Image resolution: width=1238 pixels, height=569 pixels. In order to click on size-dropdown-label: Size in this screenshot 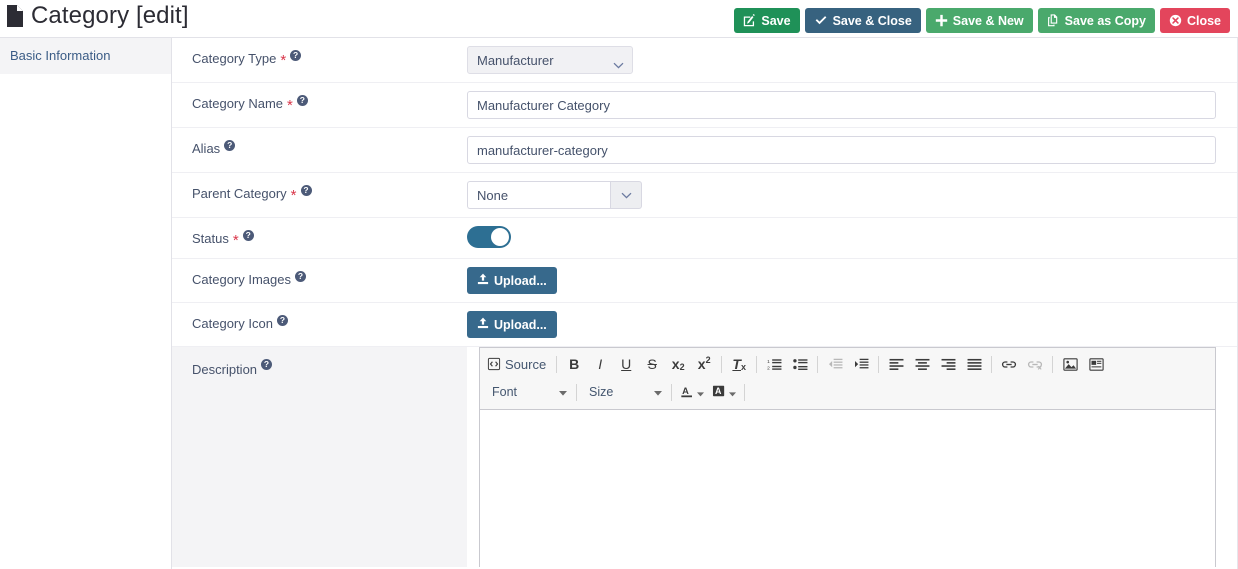, I will do `click(601, 392)`.